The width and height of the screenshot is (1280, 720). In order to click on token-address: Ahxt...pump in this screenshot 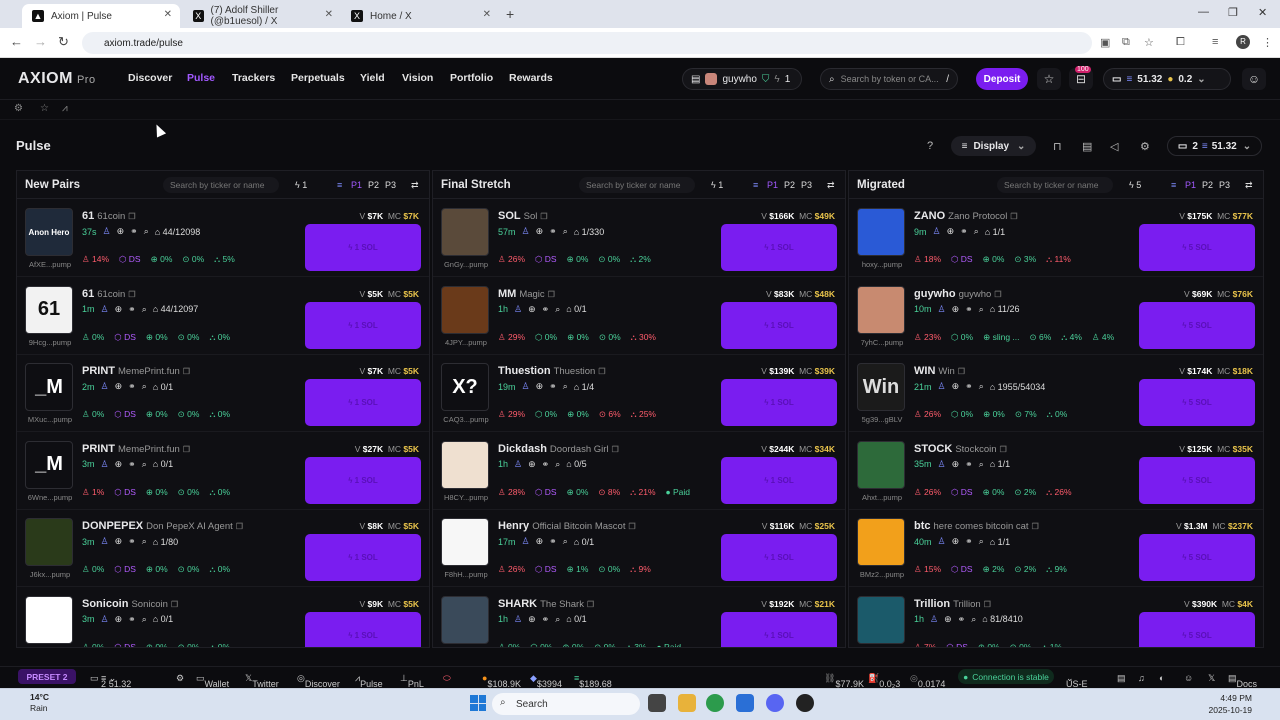, I will do `click(882, 497)`.